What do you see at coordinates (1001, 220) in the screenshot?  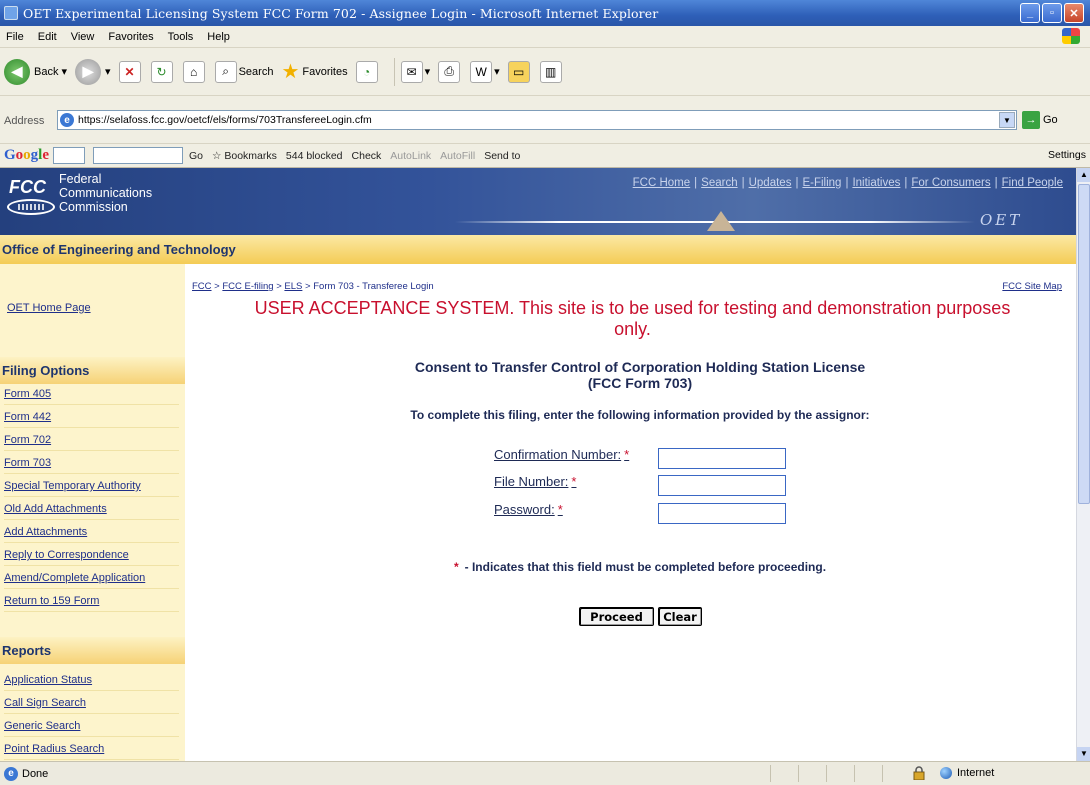 I see `oet-mark: OET` at bounding box center [1001, 220].